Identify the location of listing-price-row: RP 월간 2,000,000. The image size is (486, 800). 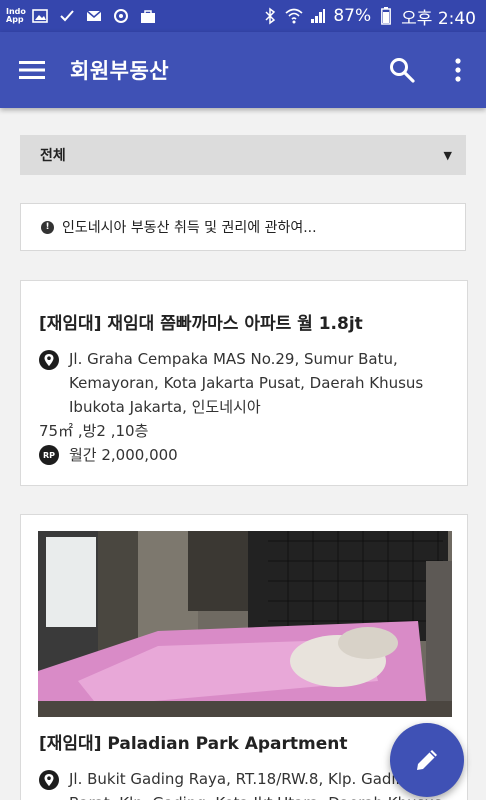
(244, 455).